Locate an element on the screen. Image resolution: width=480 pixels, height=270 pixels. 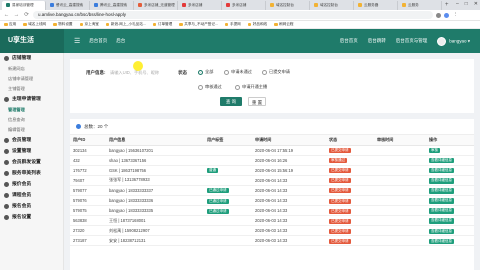
cell-review-time is located at coordinates (400, 201).